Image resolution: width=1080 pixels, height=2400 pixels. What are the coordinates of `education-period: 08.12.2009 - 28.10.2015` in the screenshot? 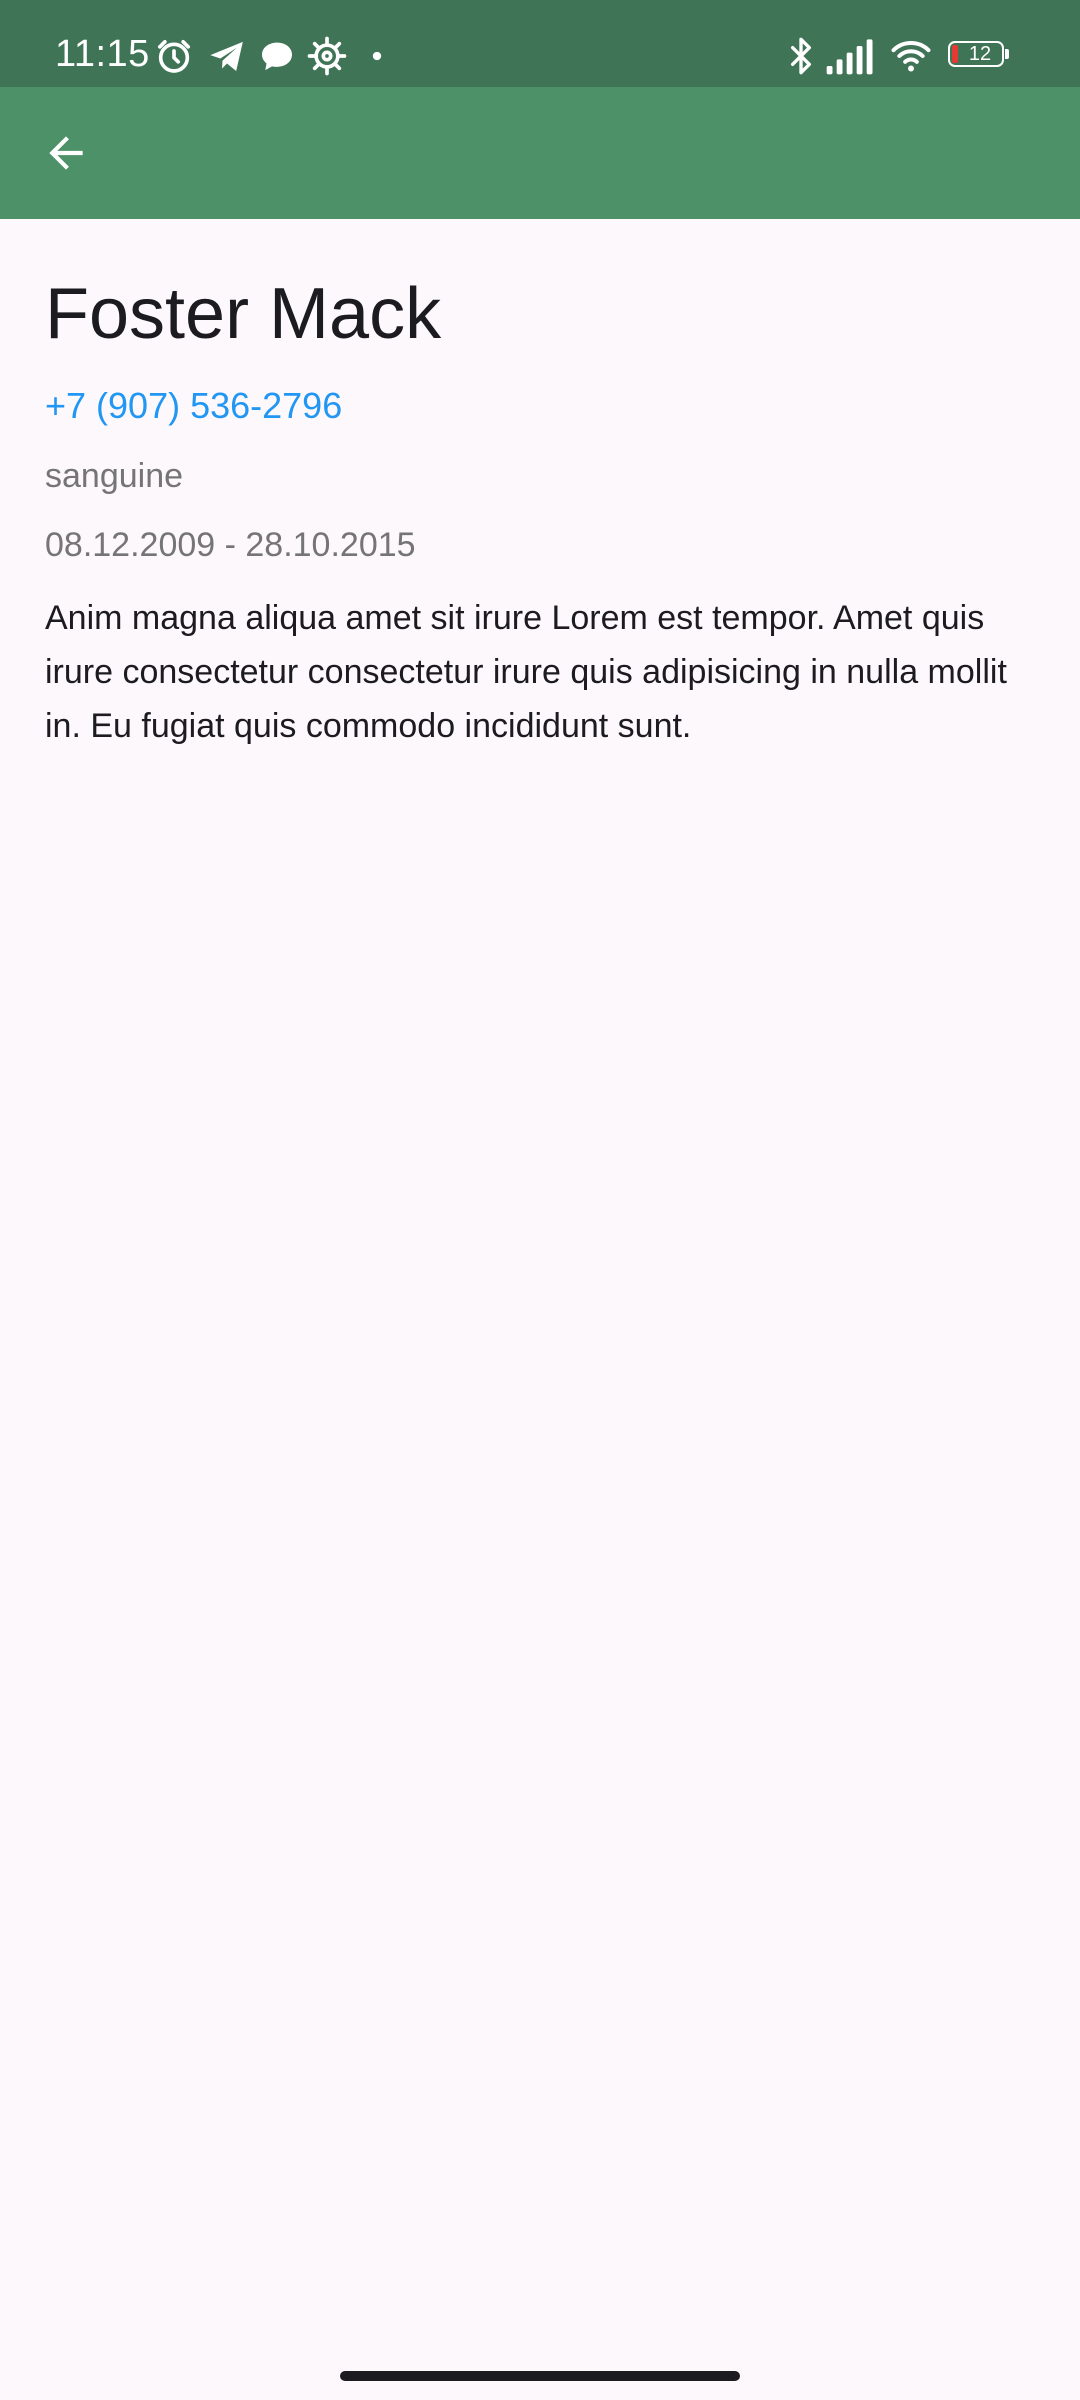 It's located at (230, 545).